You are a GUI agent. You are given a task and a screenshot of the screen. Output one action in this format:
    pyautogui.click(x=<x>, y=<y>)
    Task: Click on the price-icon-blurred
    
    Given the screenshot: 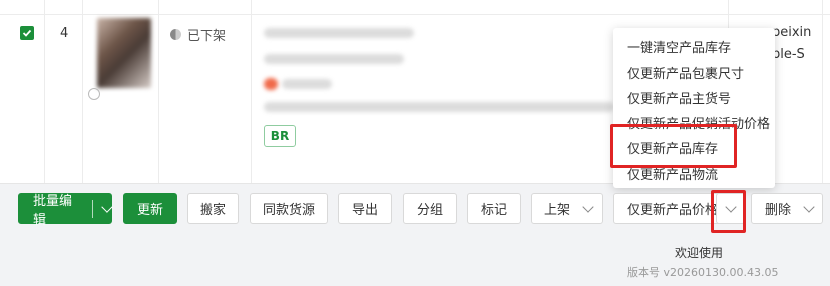 What is the action you would take?
    pyautogui.click(x=271, y=84)
    